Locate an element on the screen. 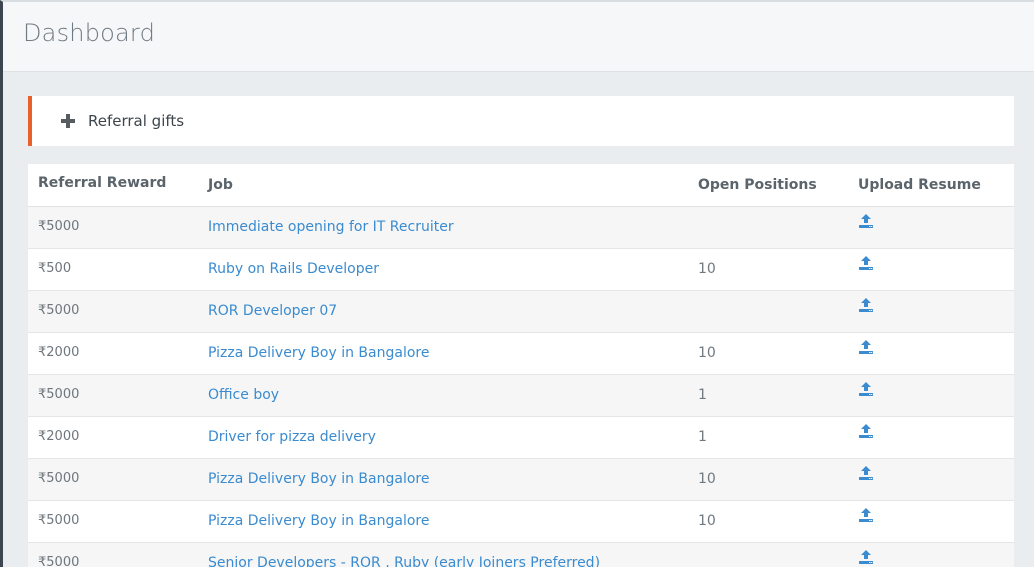 The width and height of the screenshot is (1034, 567). referral-gifts-label: Referral gifts is located at coordinates (136, 121).